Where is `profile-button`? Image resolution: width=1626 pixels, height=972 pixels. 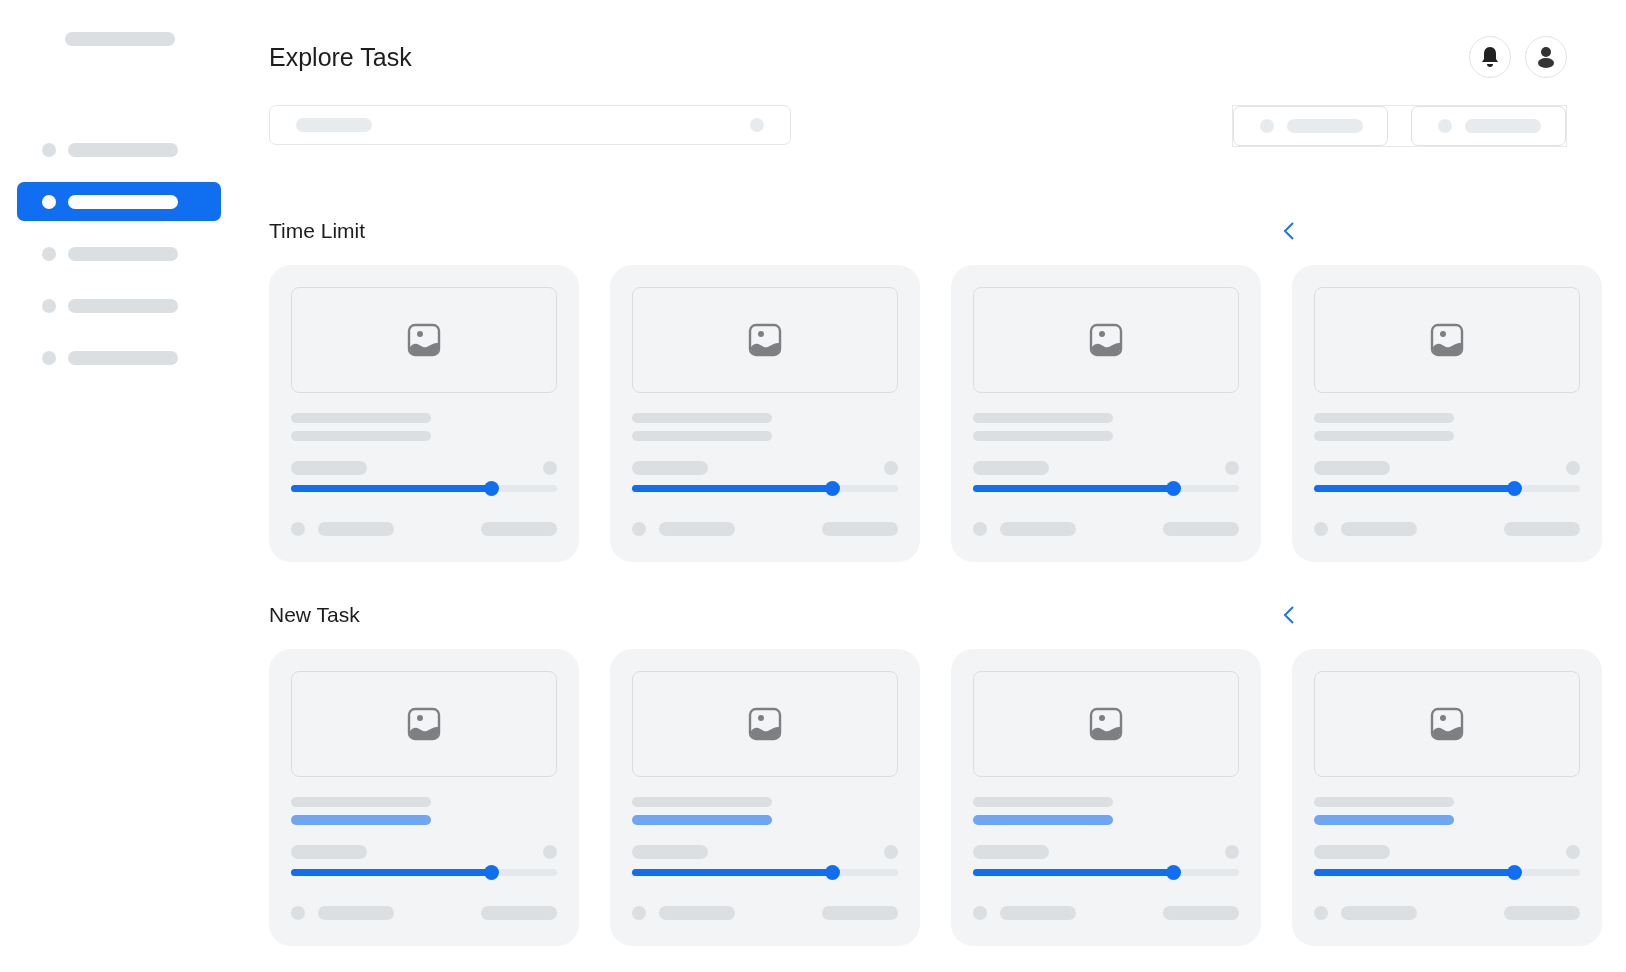 profile-button is located at coordinates (1546, 57).